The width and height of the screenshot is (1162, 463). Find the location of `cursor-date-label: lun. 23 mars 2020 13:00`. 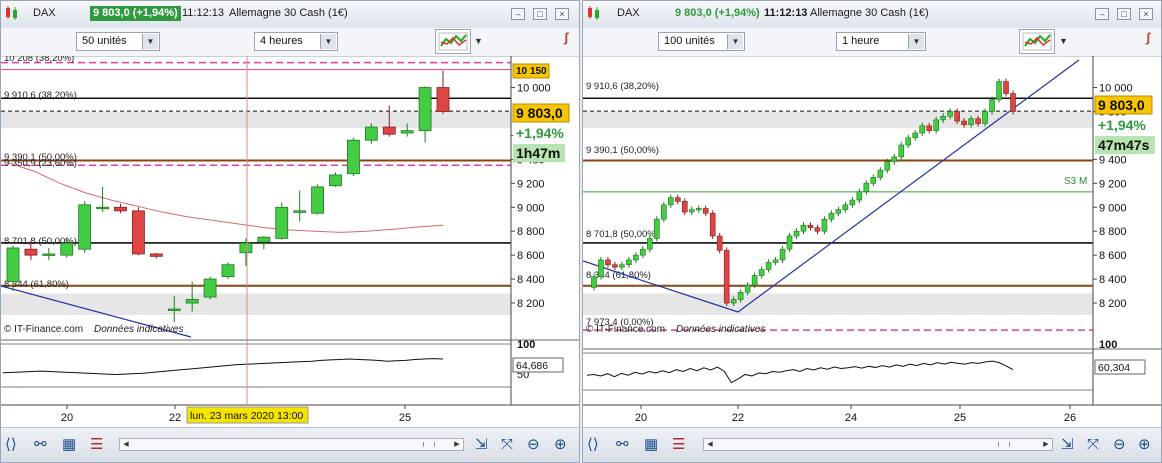

cursor-date-label: lun. 23 mars 2020 13:00 is located at coordinates (246, 416).